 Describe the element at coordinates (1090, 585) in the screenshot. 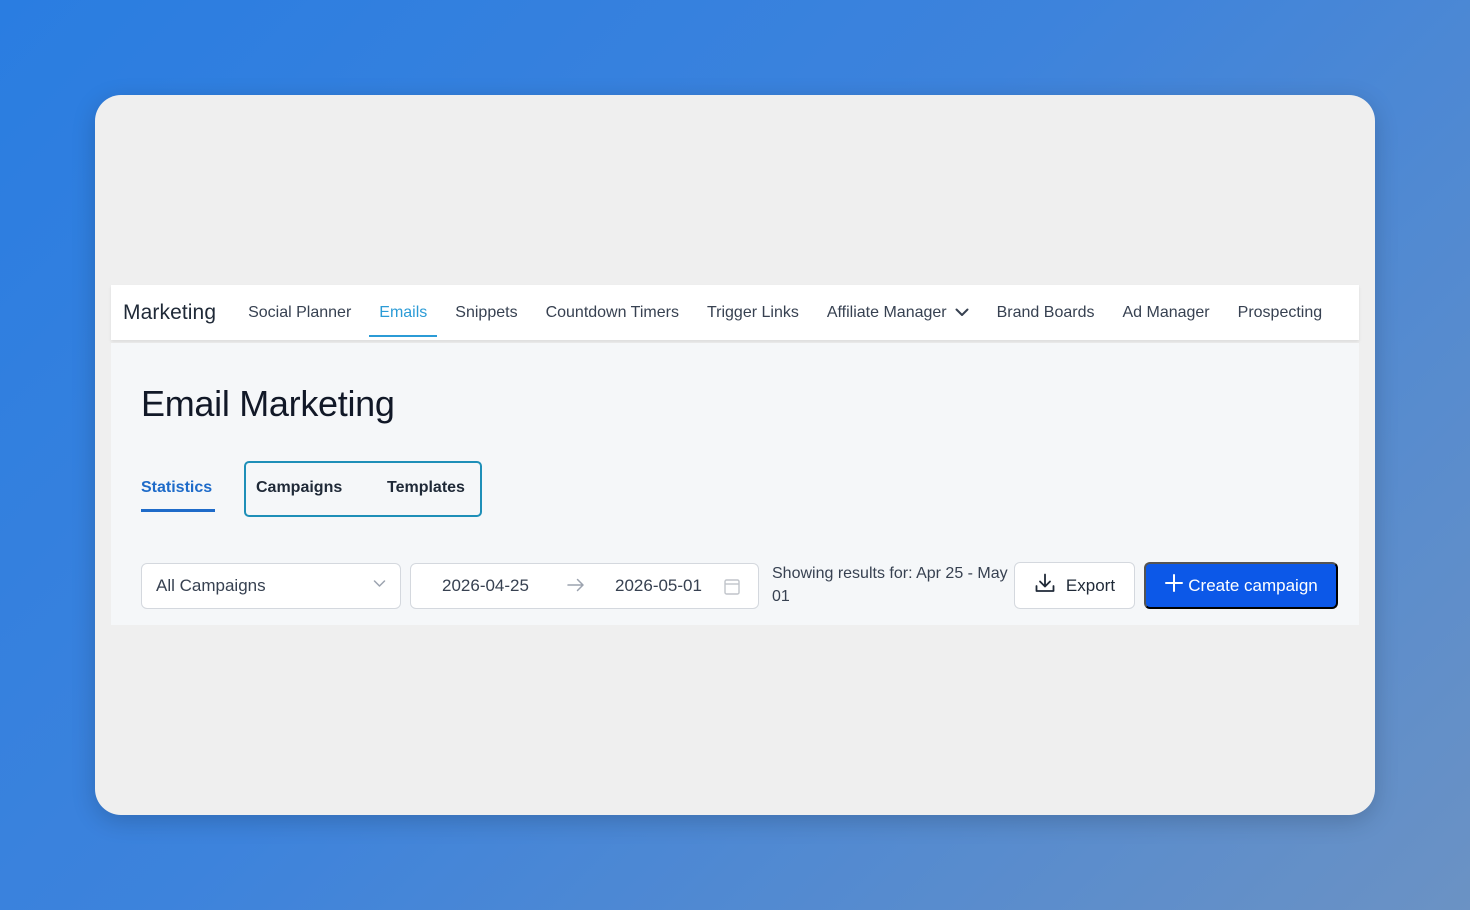

I see `export-button-label: Export` at that location.